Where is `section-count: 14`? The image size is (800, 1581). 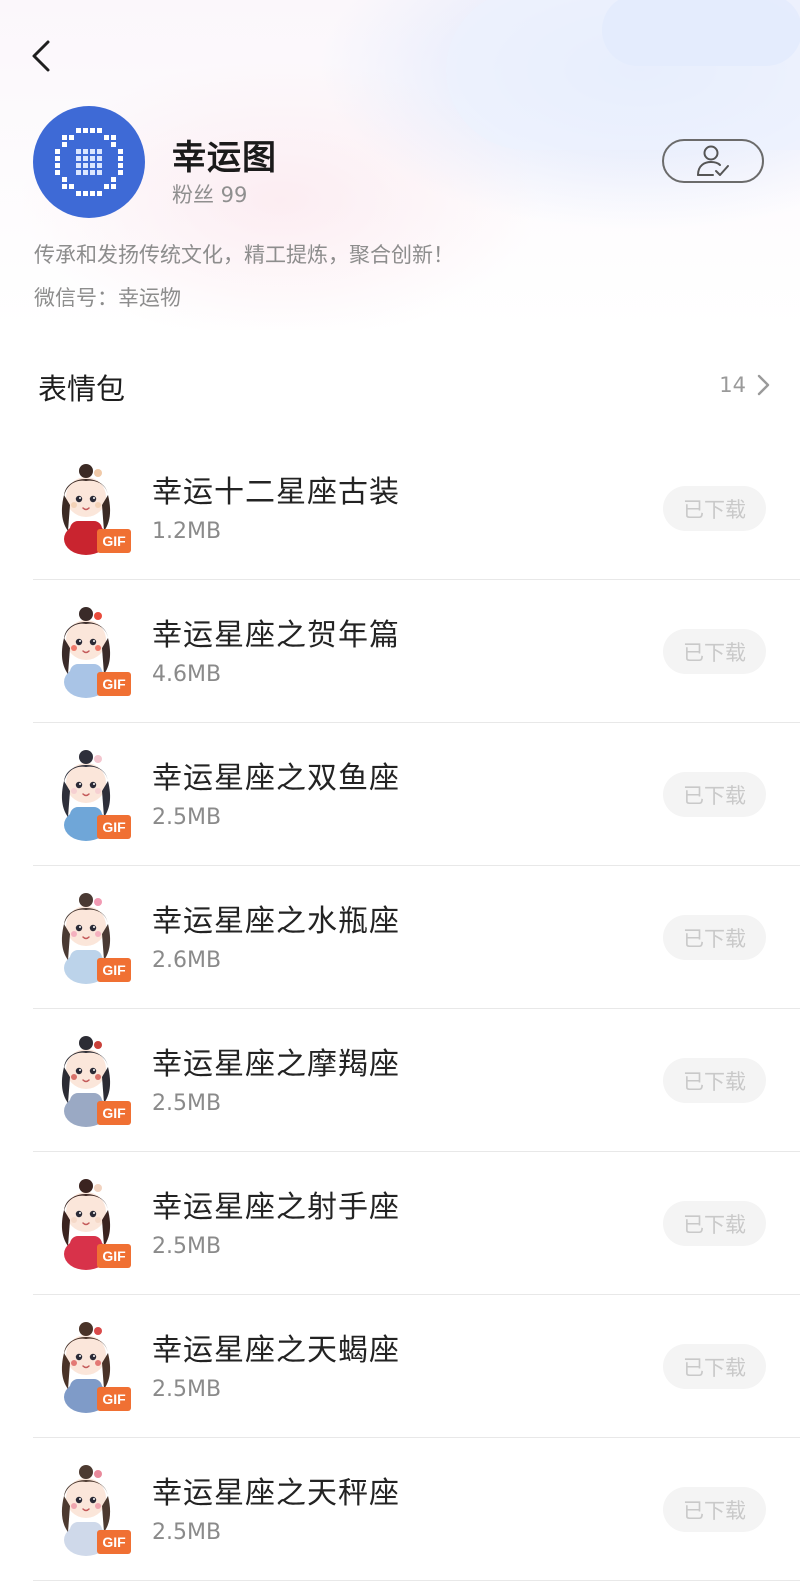
section-count: 14 is located at coordinates (732, 385).